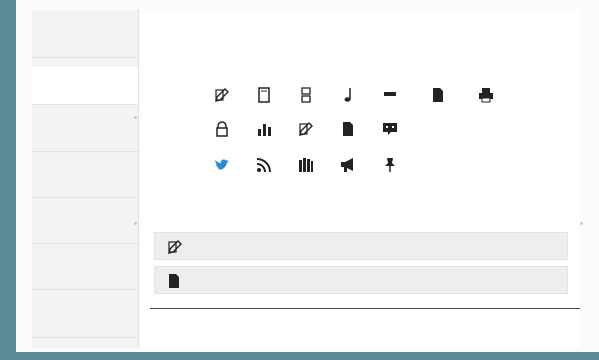 This screenshot has height=360, width=599. I want to click on music-icon, so click(306, 95).